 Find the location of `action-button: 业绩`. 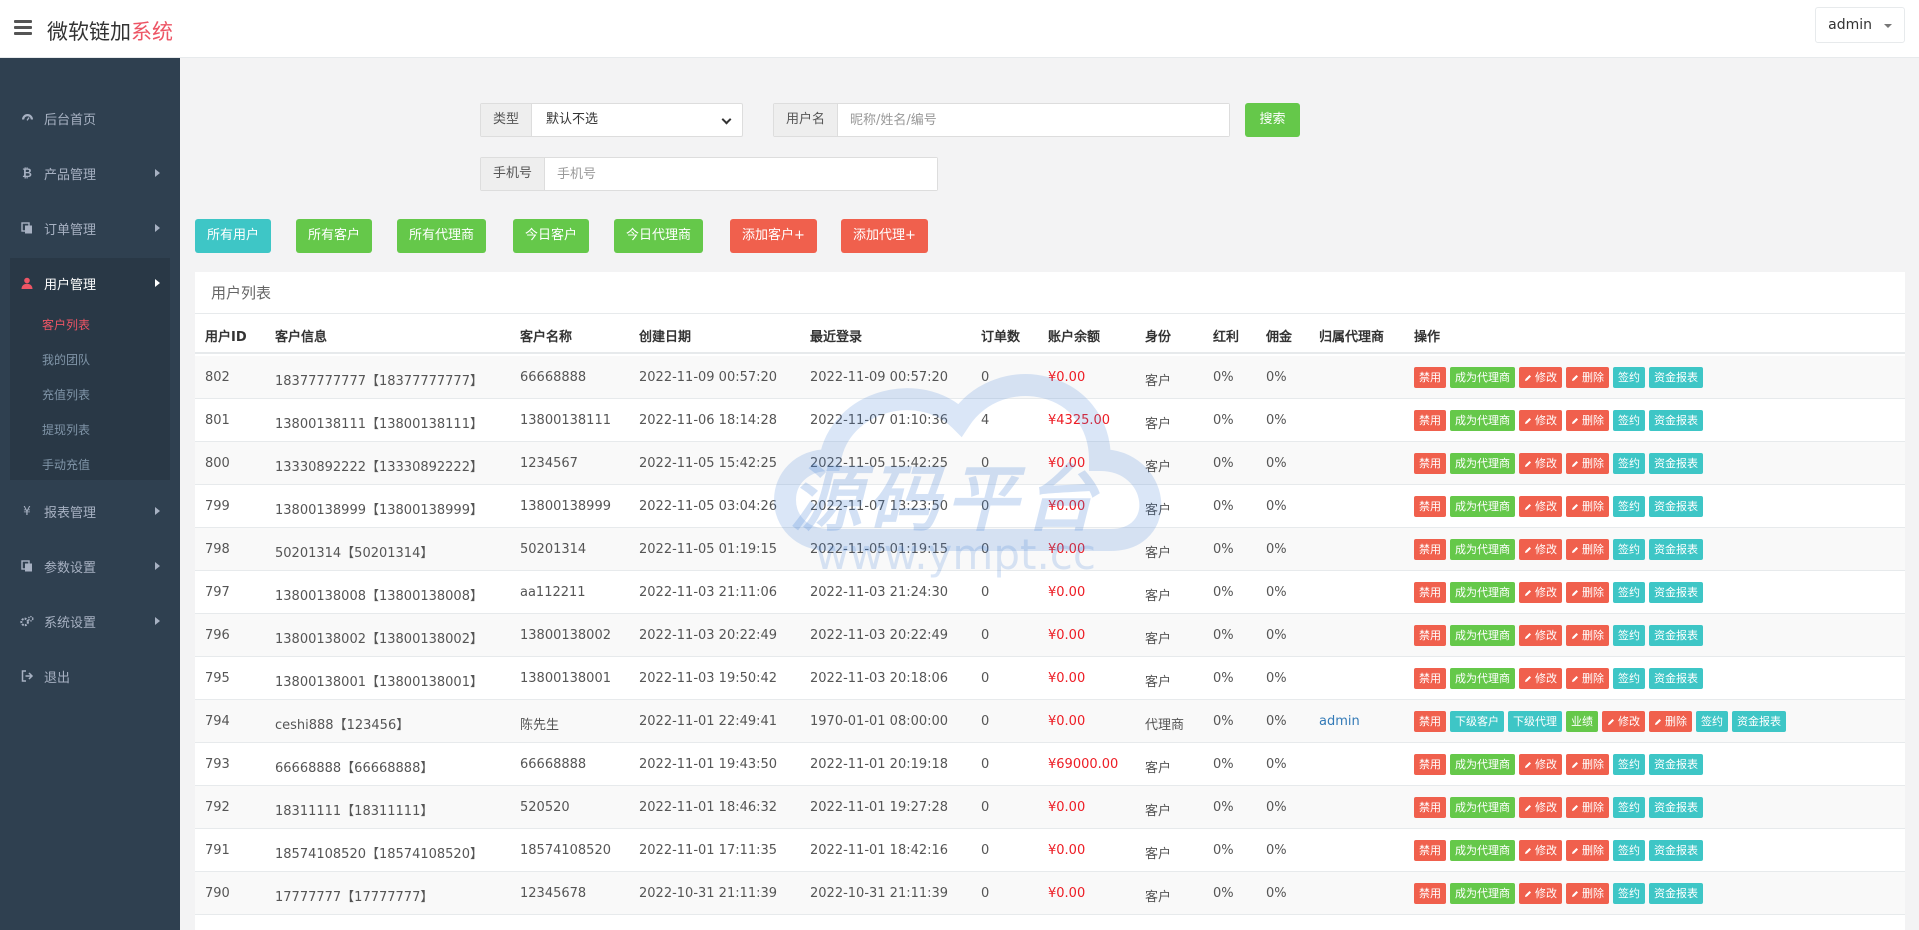

action-button: 业绩 is located at coordinates (1582, 721).